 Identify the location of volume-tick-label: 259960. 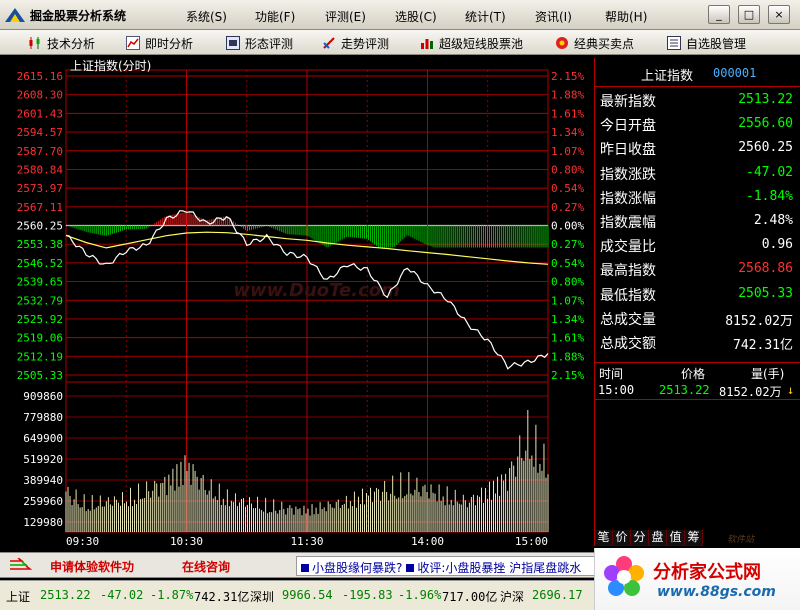
(43, 501).